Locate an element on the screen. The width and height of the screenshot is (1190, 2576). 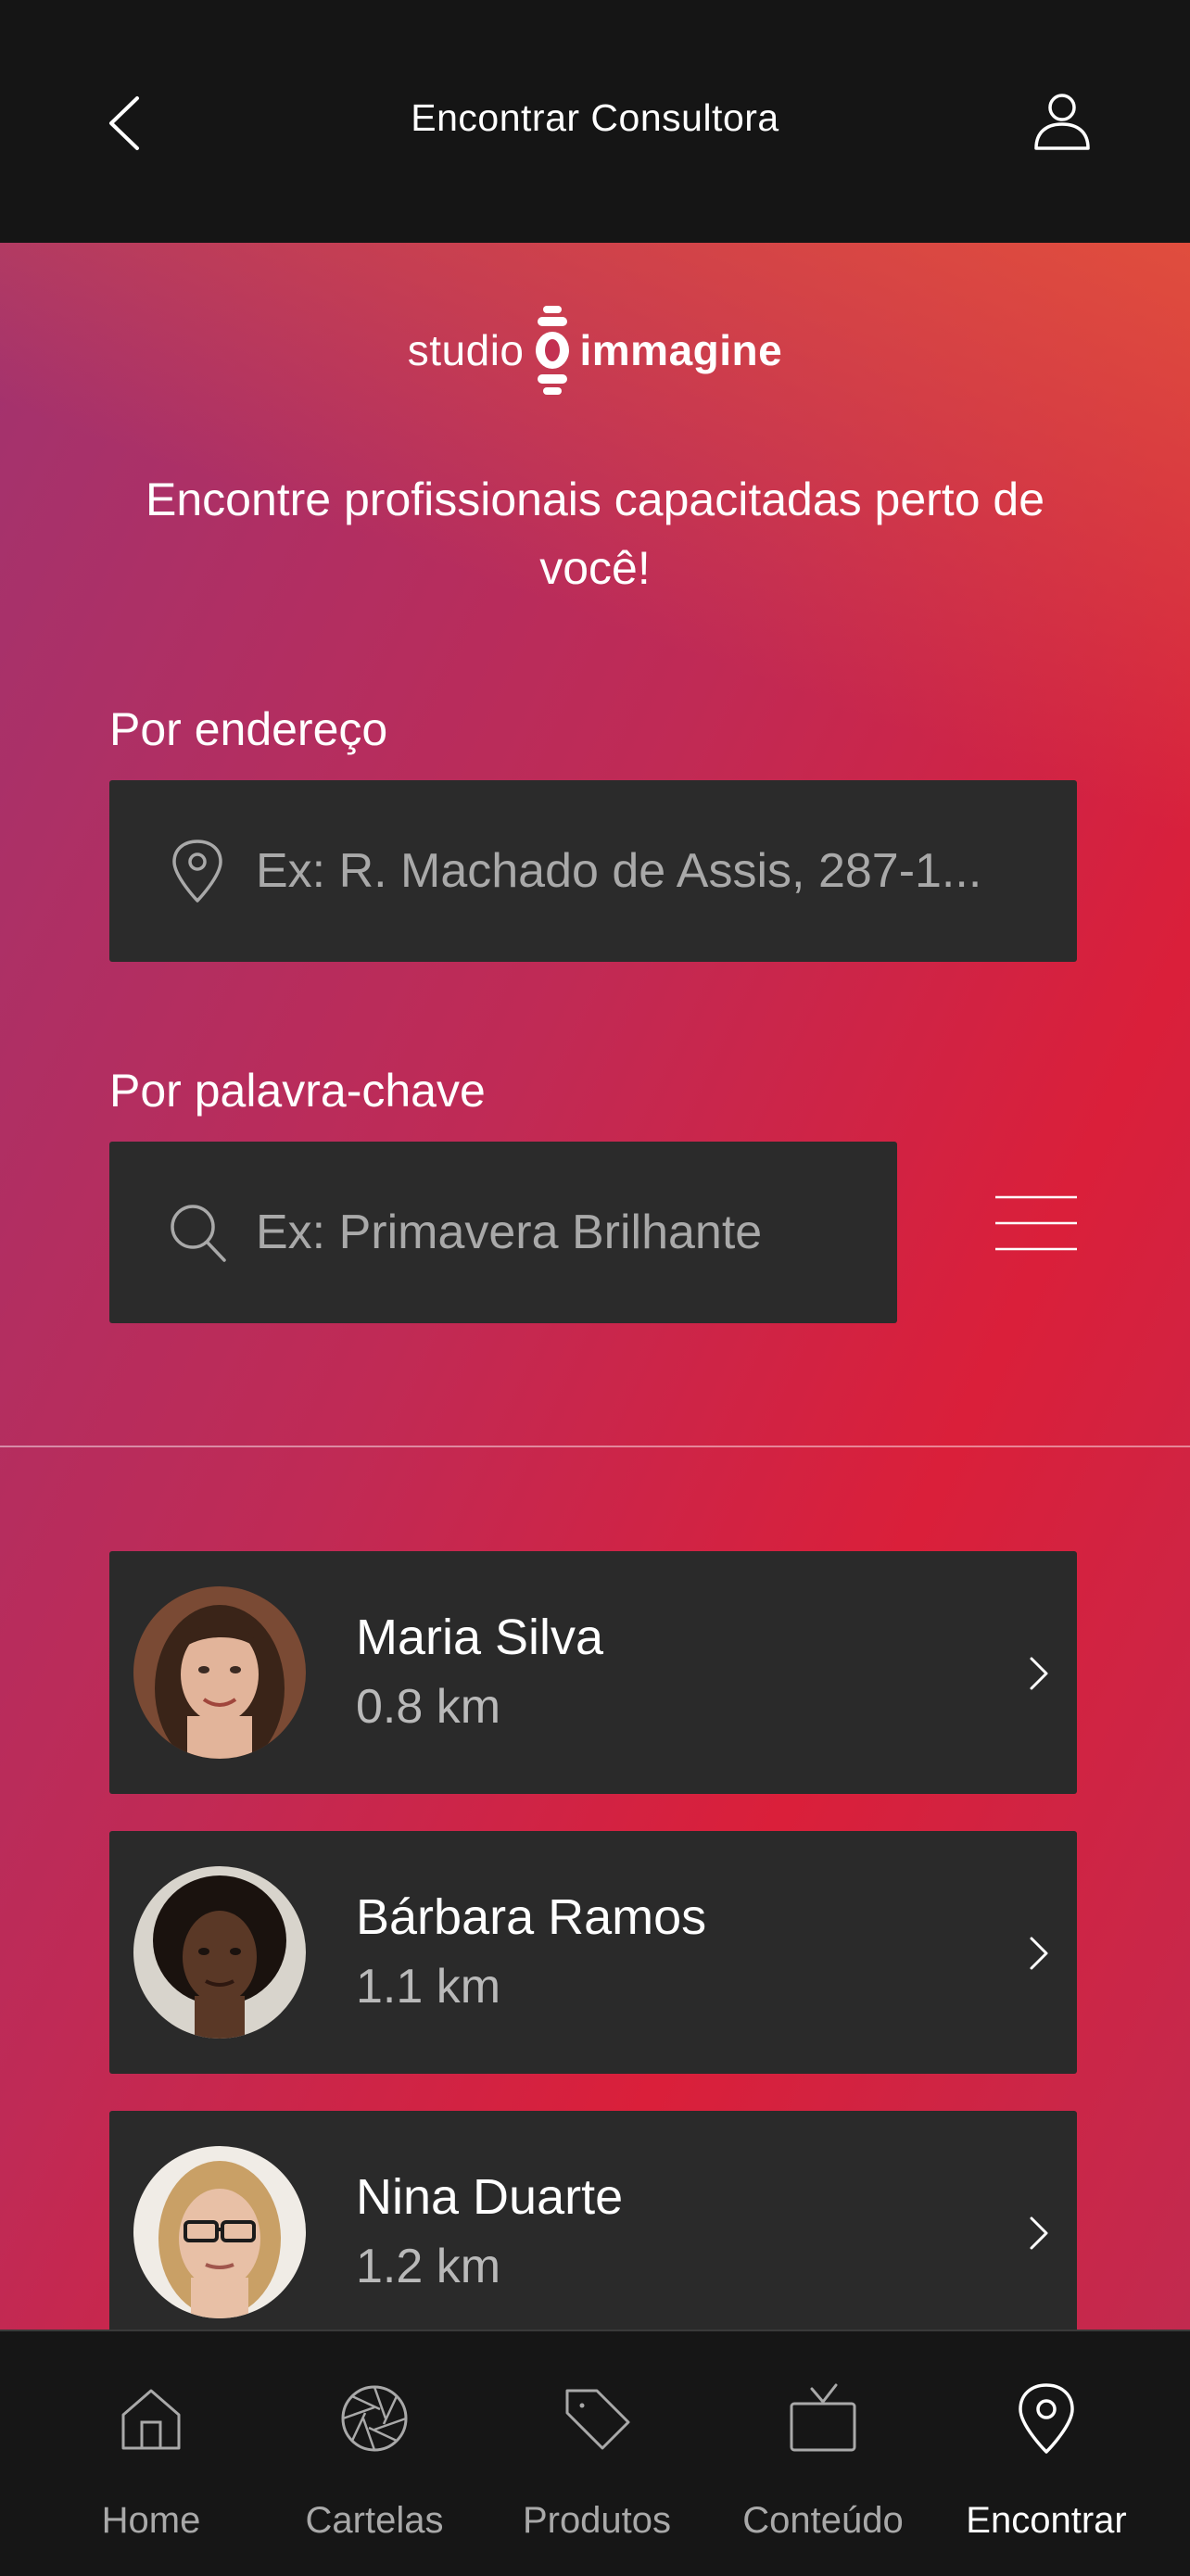
address-label: Por endereço is located at coordinates (248, 729).